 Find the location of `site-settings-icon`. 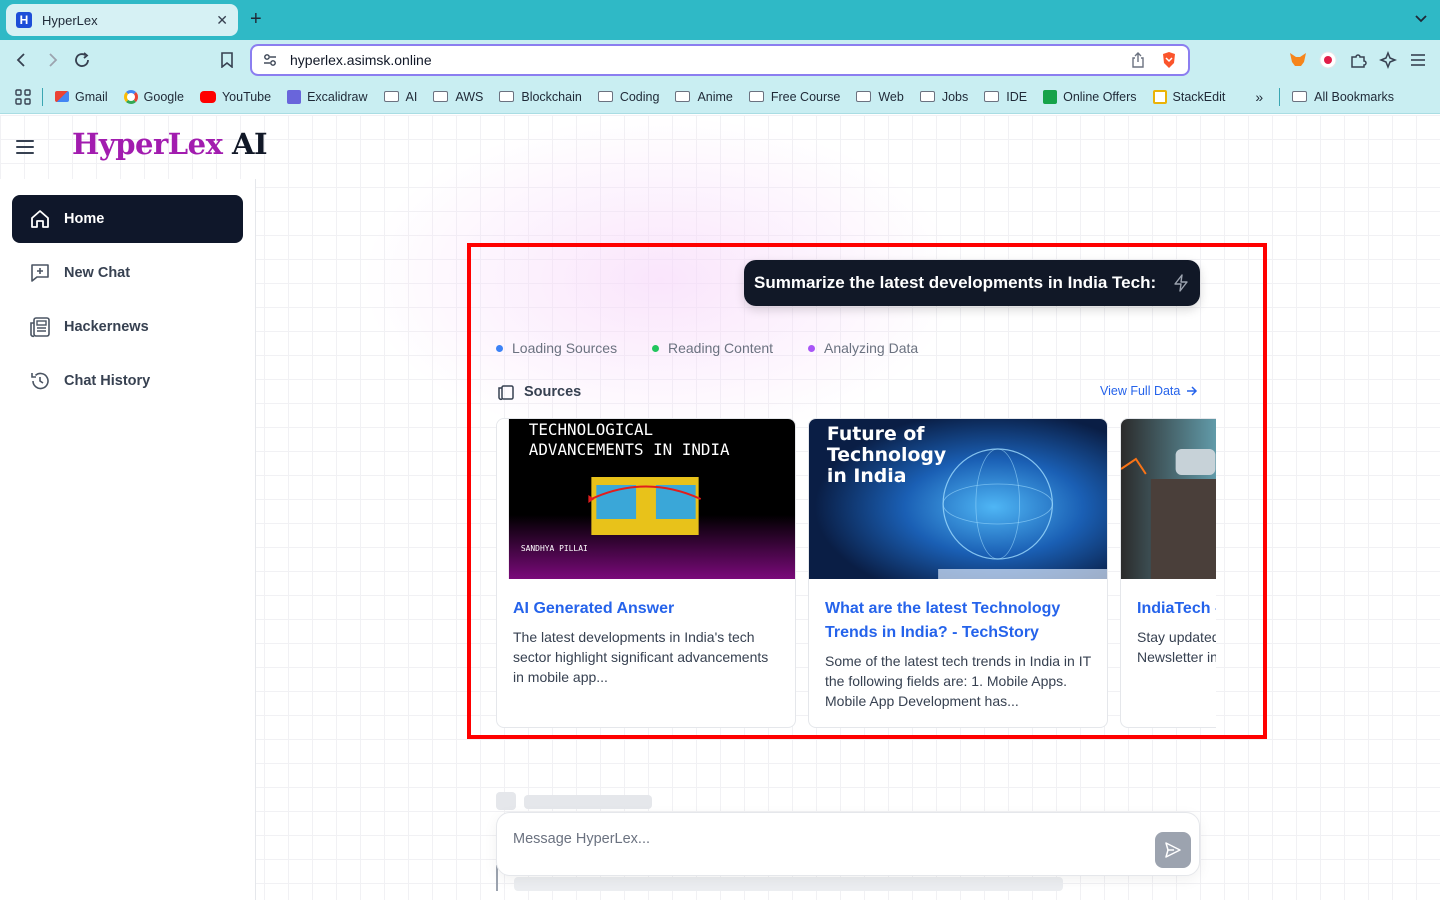

site-settings-icon is located at coordinates (270, 60).